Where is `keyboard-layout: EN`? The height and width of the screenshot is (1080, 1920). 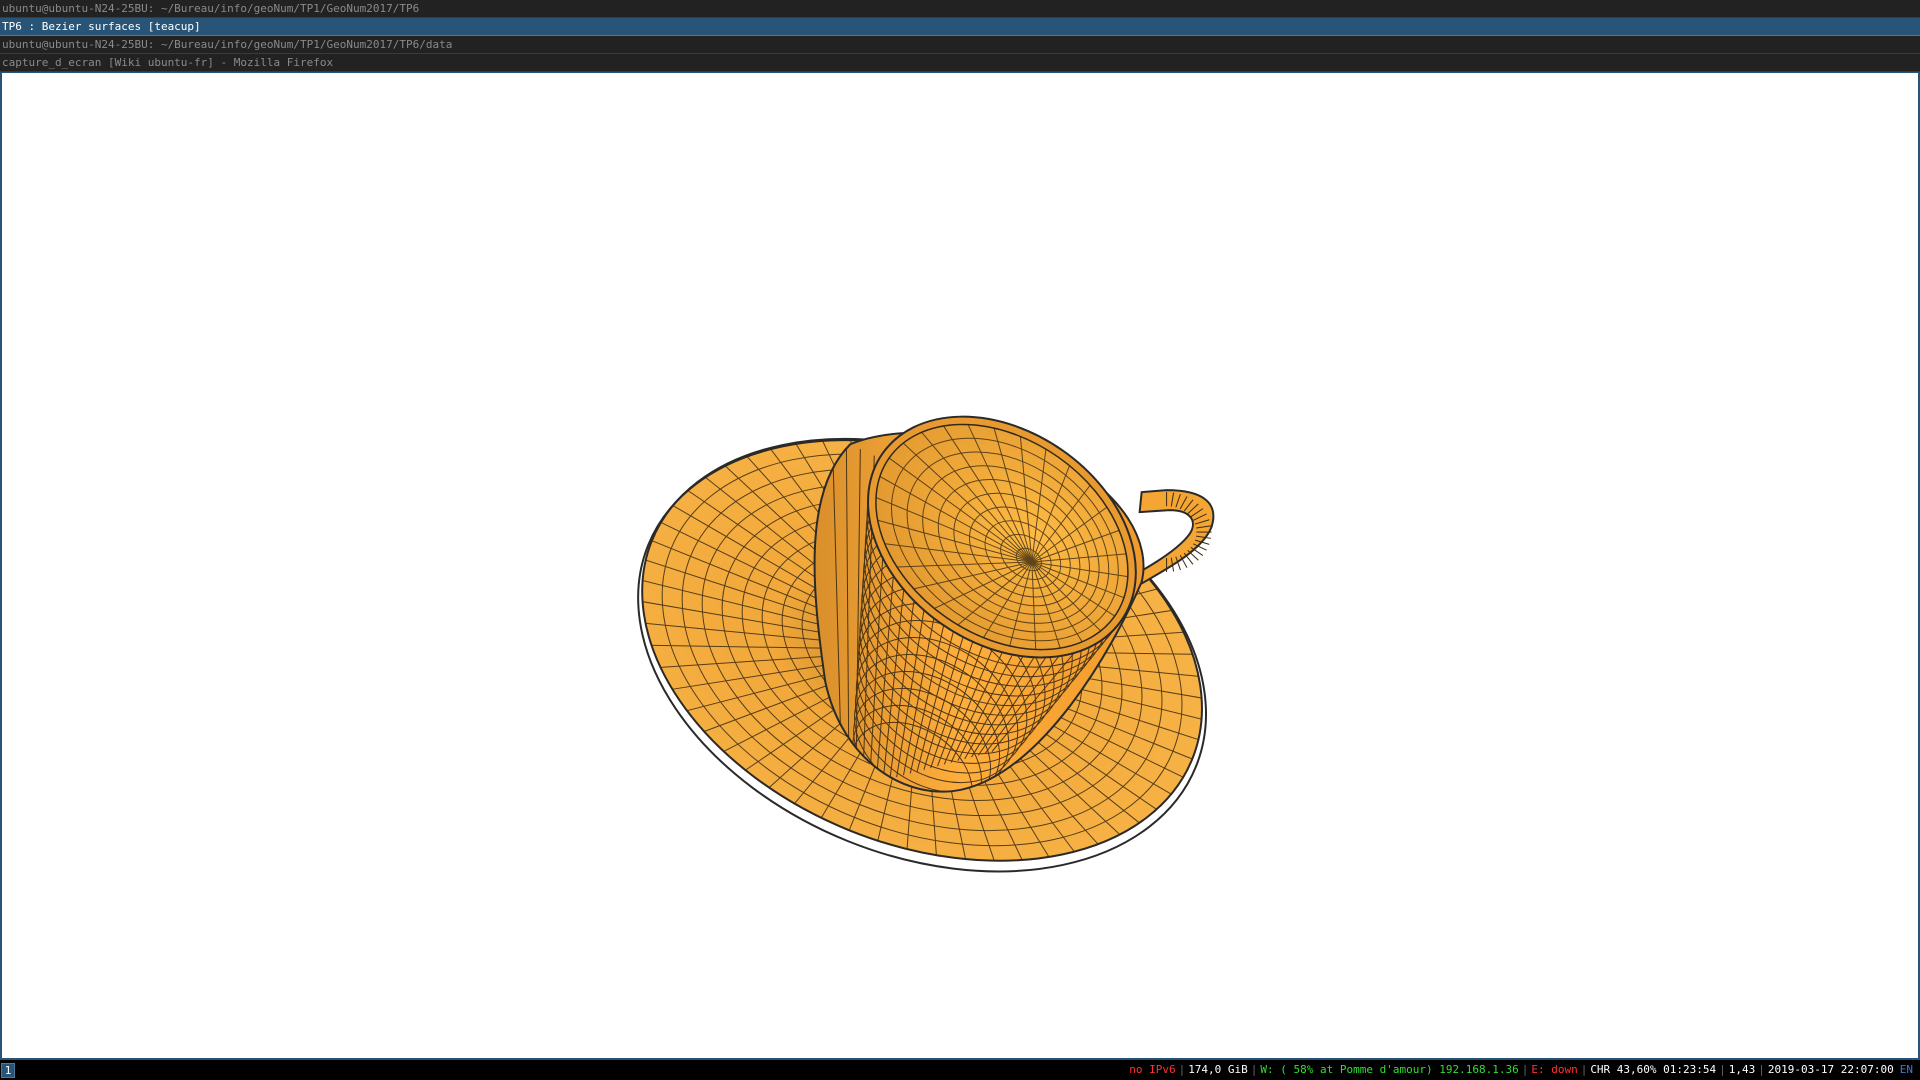 keyboard-layout: EN is located at coordinates (1906, 1070).